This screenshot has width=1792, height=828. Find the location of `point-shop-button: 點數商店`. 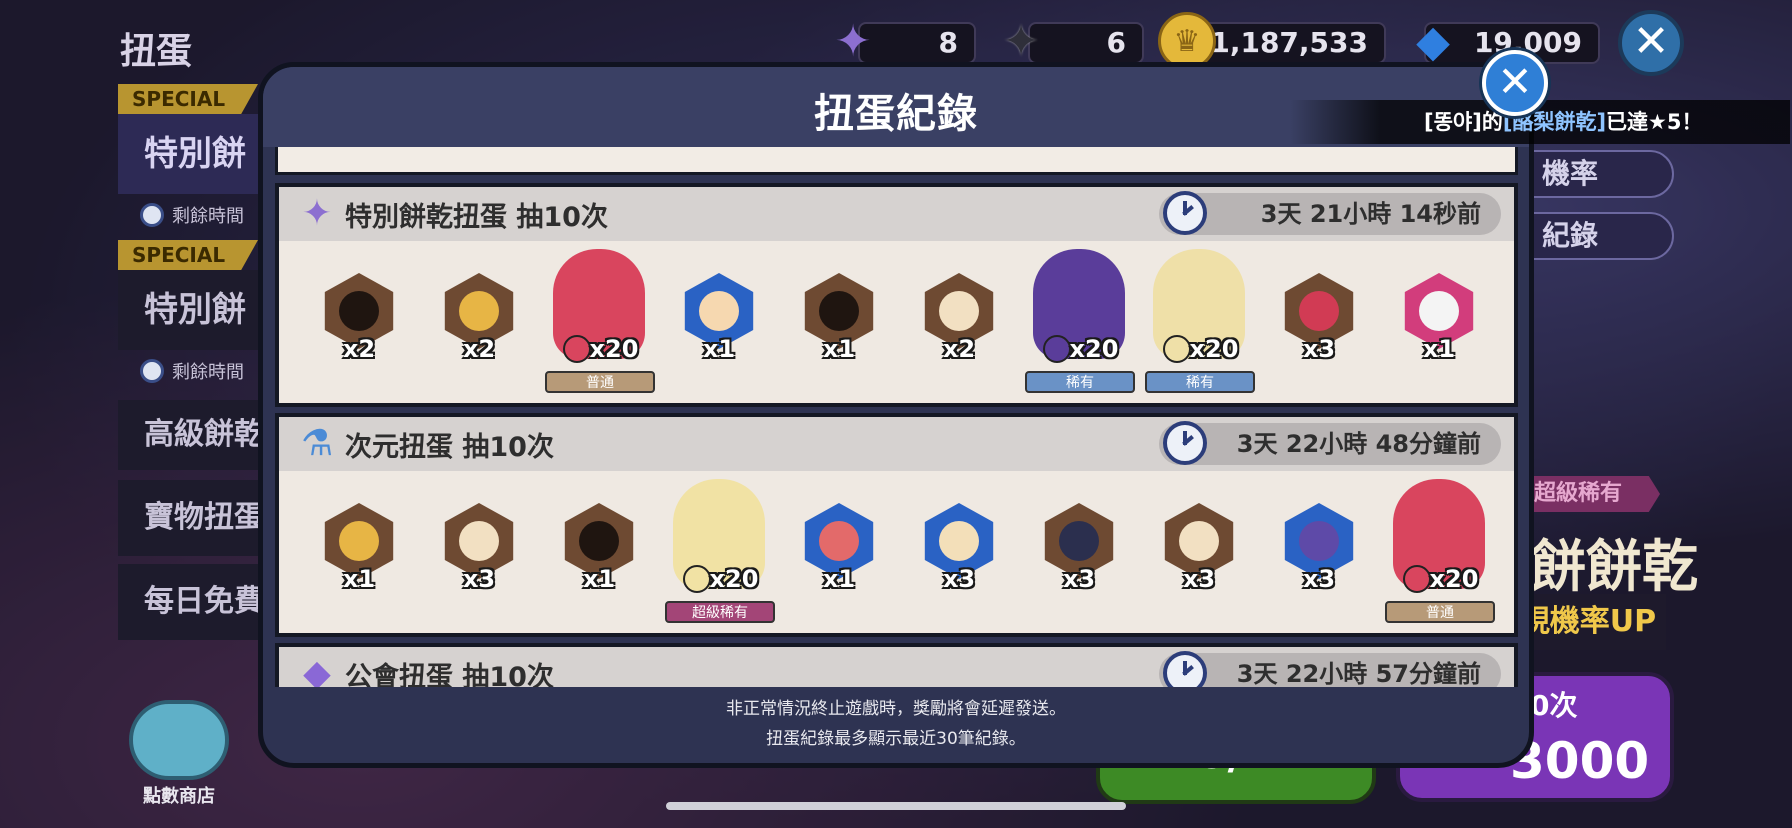

point-shop-button: 點數商店 is located at coordinates (179, 755).